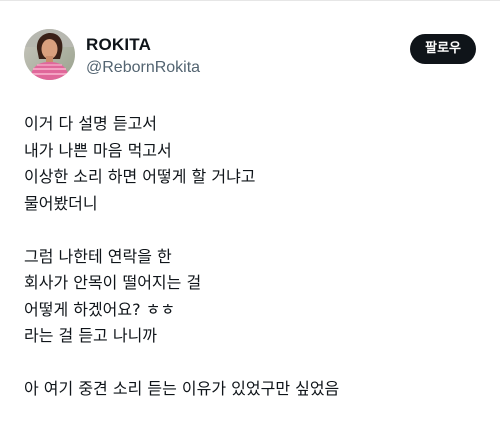 The image size is (500, 421). What do you see at coordinates (98, 256) in the screenshot?
I see `tweet-line: 그럼 나한테 연락을 한` at bounding box center [98, 256].